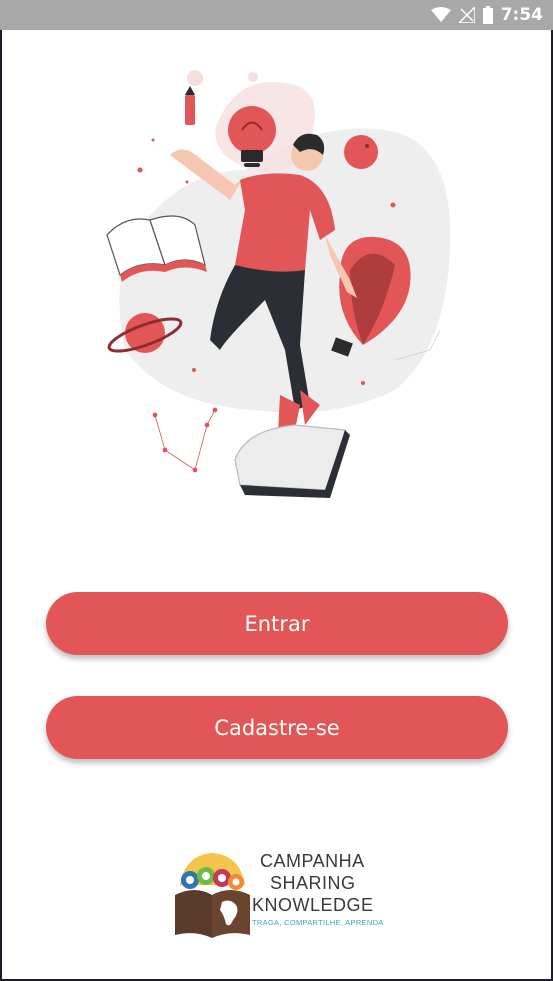  Describe the element at coordinates (318, 922) in the screenshot. I see `logo-tagline: TRAGA, COMPARTILHE, APRENDA` at that location.